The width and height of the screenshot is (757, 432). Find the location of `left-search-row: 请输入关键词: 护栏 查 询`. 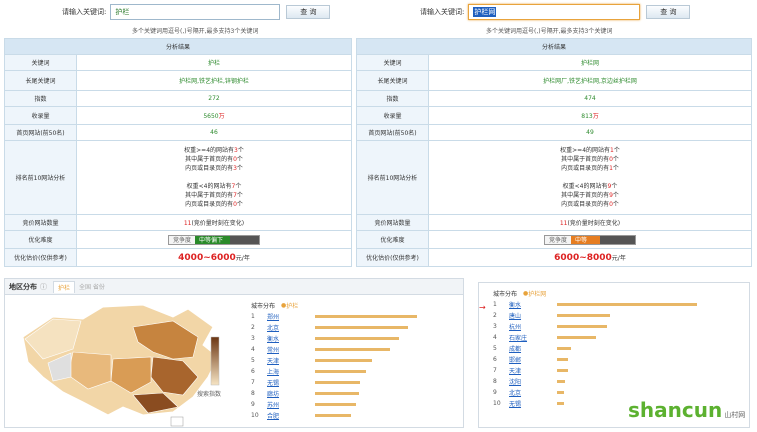

left-search-row: 请输入关键词: 护栏 查 询 is located at coordinates (196, 12).